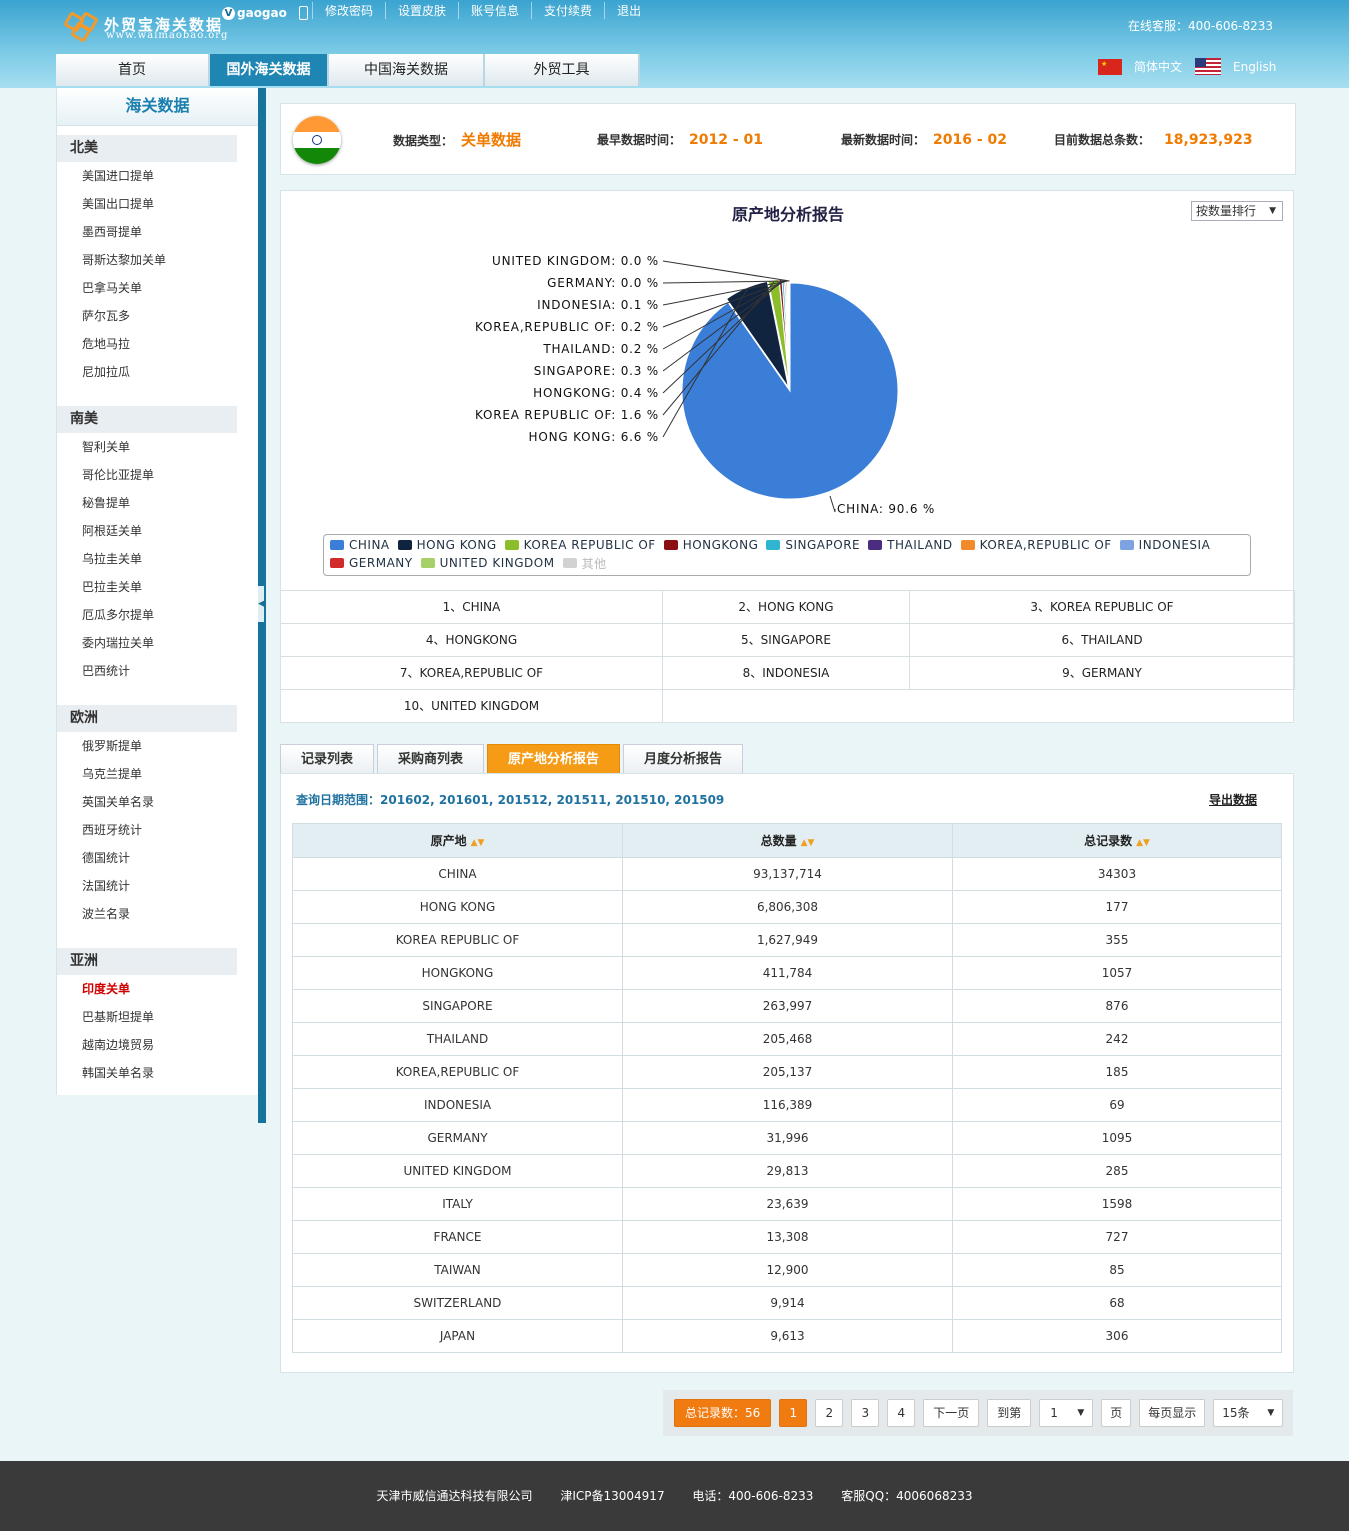  What do you see at coordinates (157, 886) in the screenshot?
I see `sidebar-item: 法国统计` at bounding box center [157, 886].